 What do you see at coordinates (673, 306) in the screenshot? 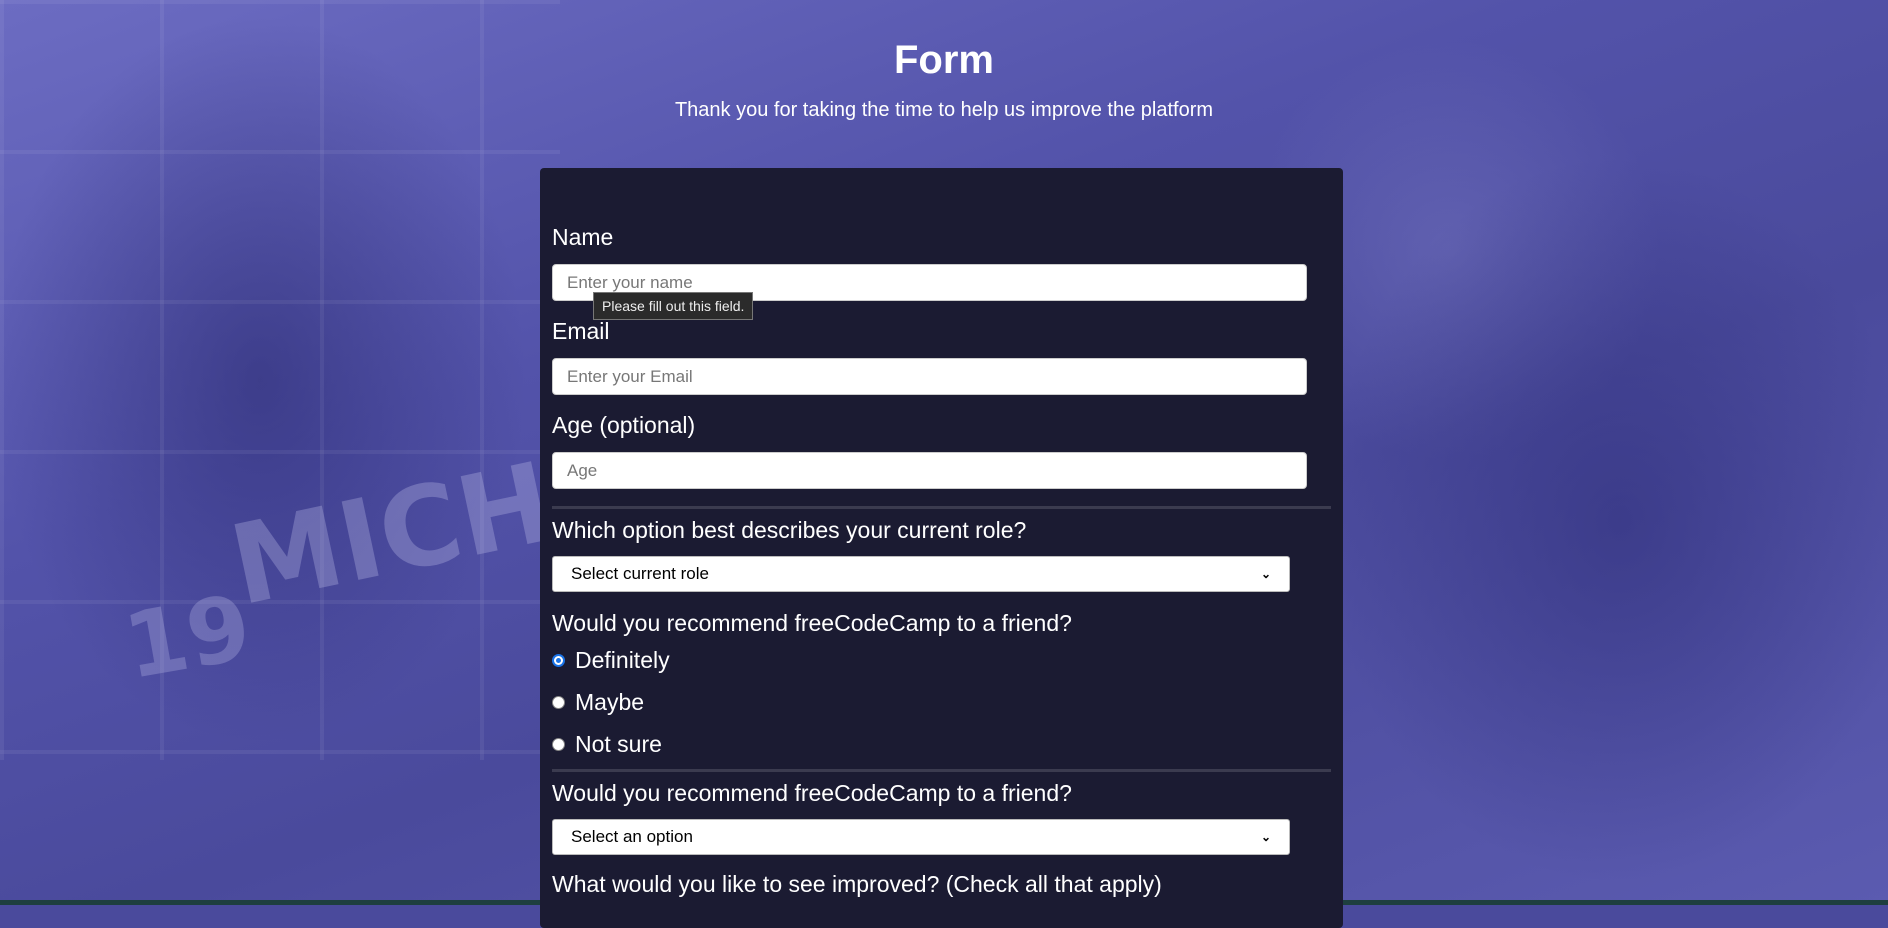
I see `validation-tooltip: Please fill out this field.` at bounding box center [673, 306].